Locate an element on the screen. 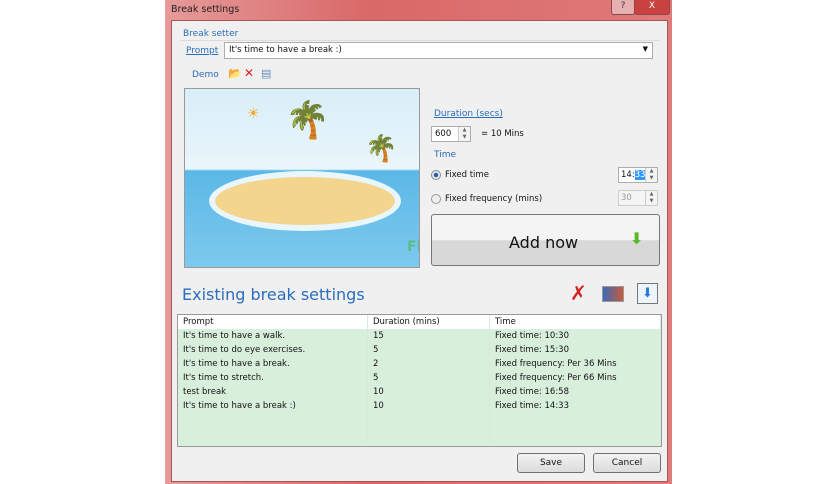  fixed-time-label: Fixed time is located at coordinates (467, 175).